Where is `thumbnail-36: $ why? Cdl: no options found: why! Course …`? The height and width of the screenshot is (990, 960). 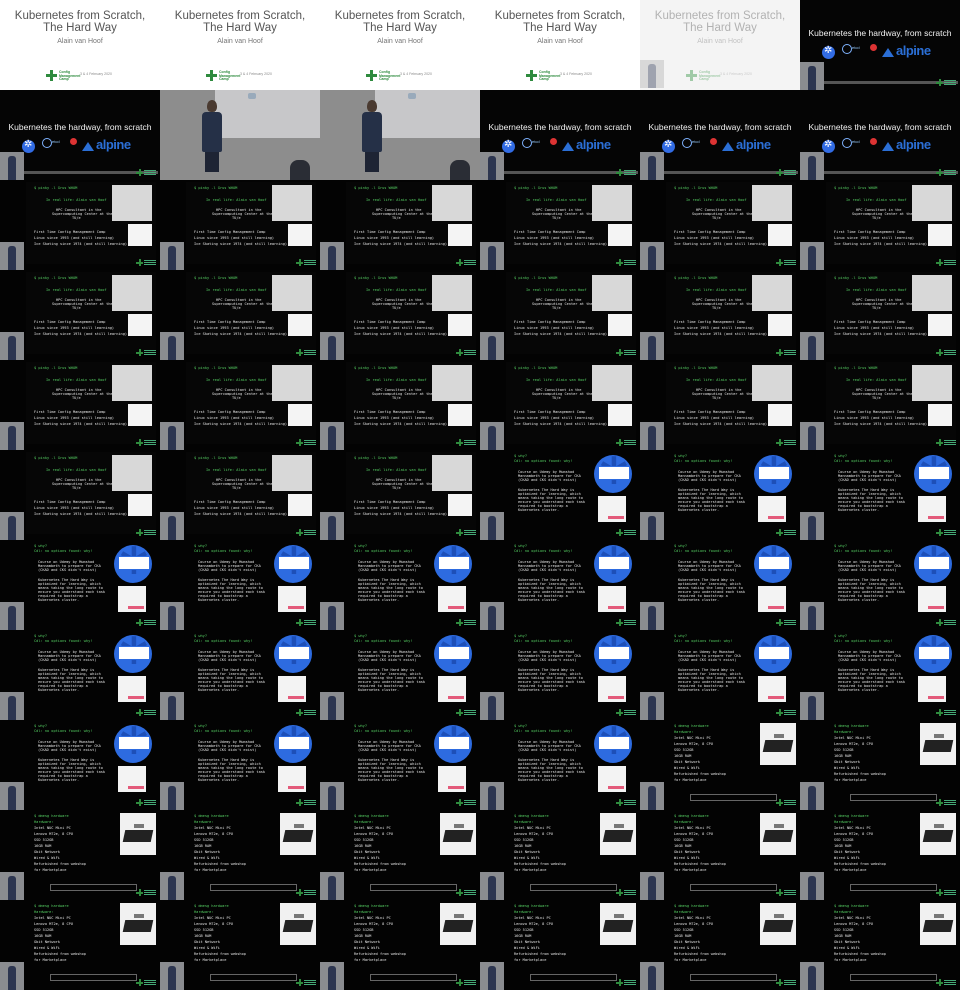 thumbnail-36: $ why? Cdl: no options found: why! Course … is located at coordinates (880, 495).